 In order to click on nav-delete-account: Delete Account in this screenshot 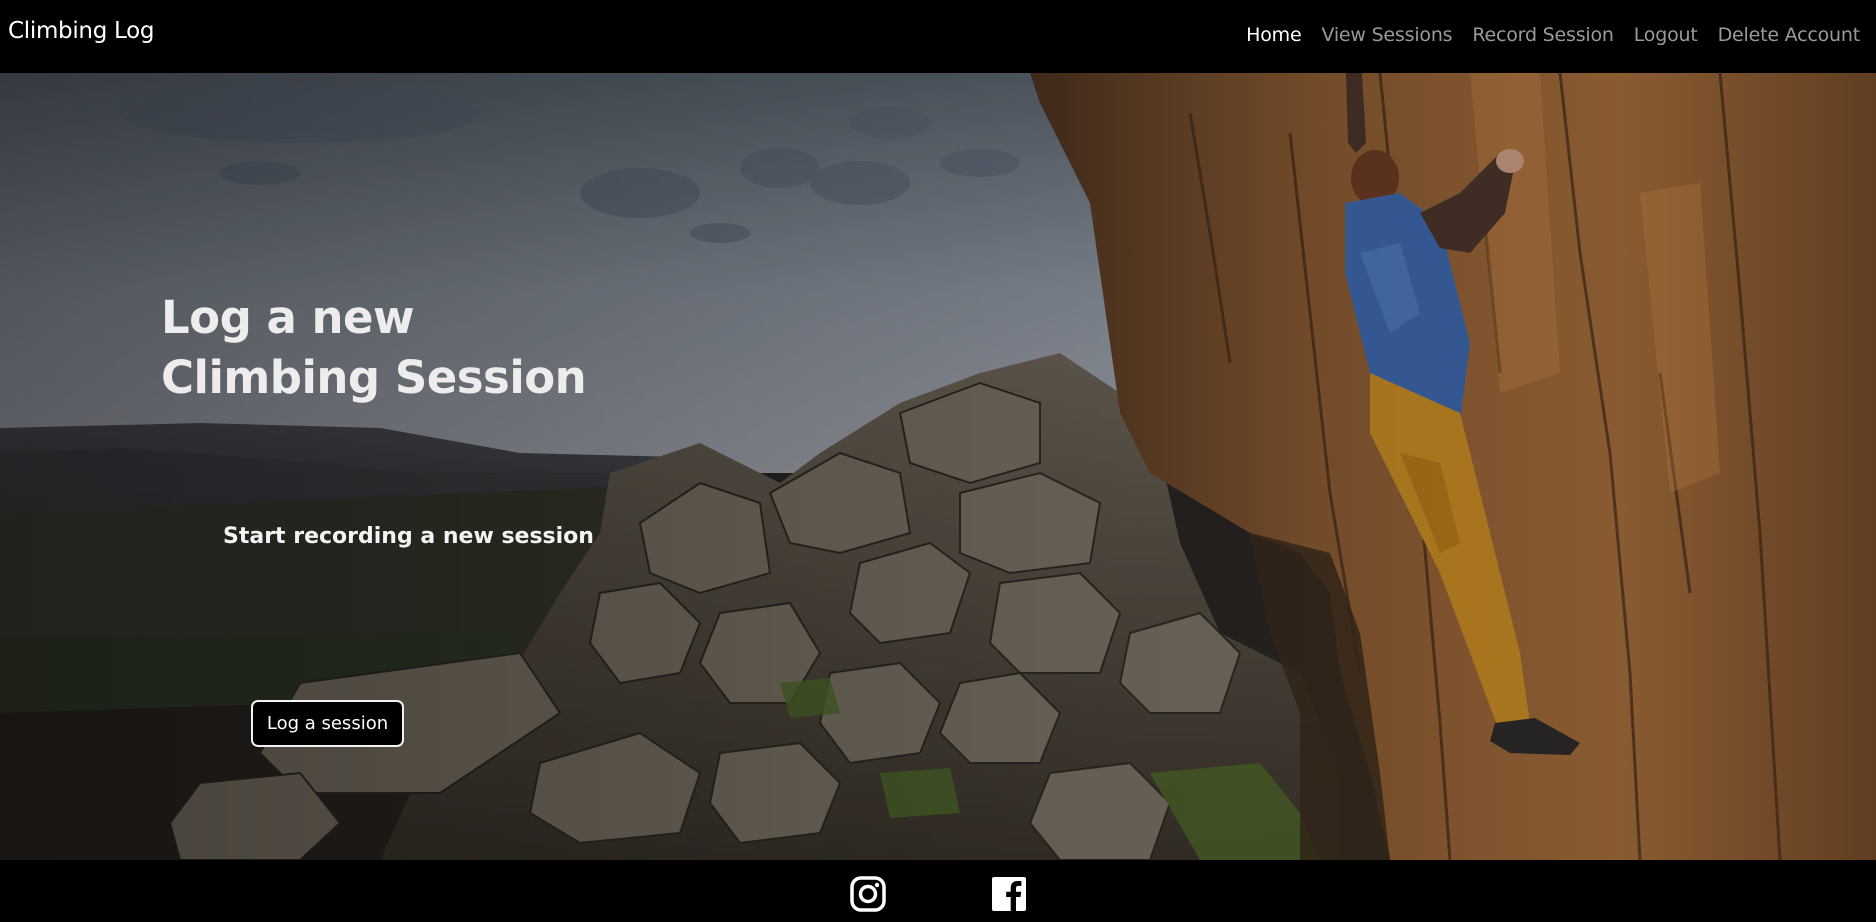, I will do `click(1789, 35)`.